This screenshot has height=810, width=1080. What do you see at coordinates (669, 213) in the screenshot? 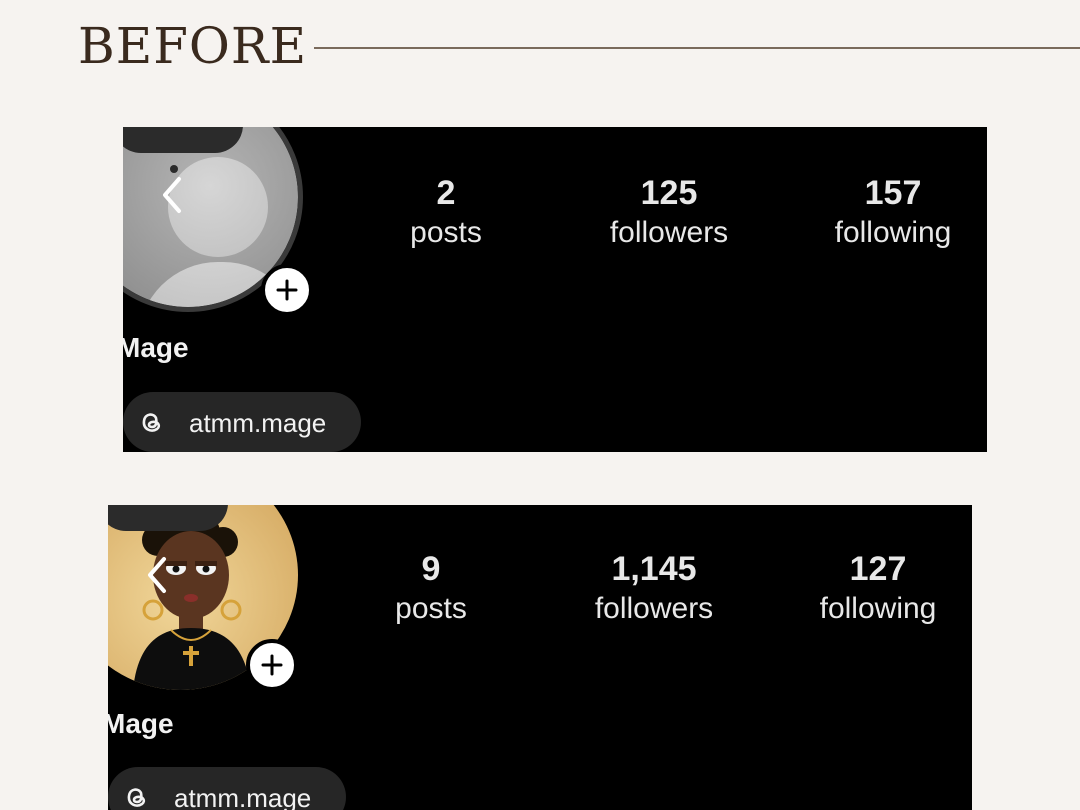
I see `followers-stat: 125 followers` at bounding box center [669, 213].